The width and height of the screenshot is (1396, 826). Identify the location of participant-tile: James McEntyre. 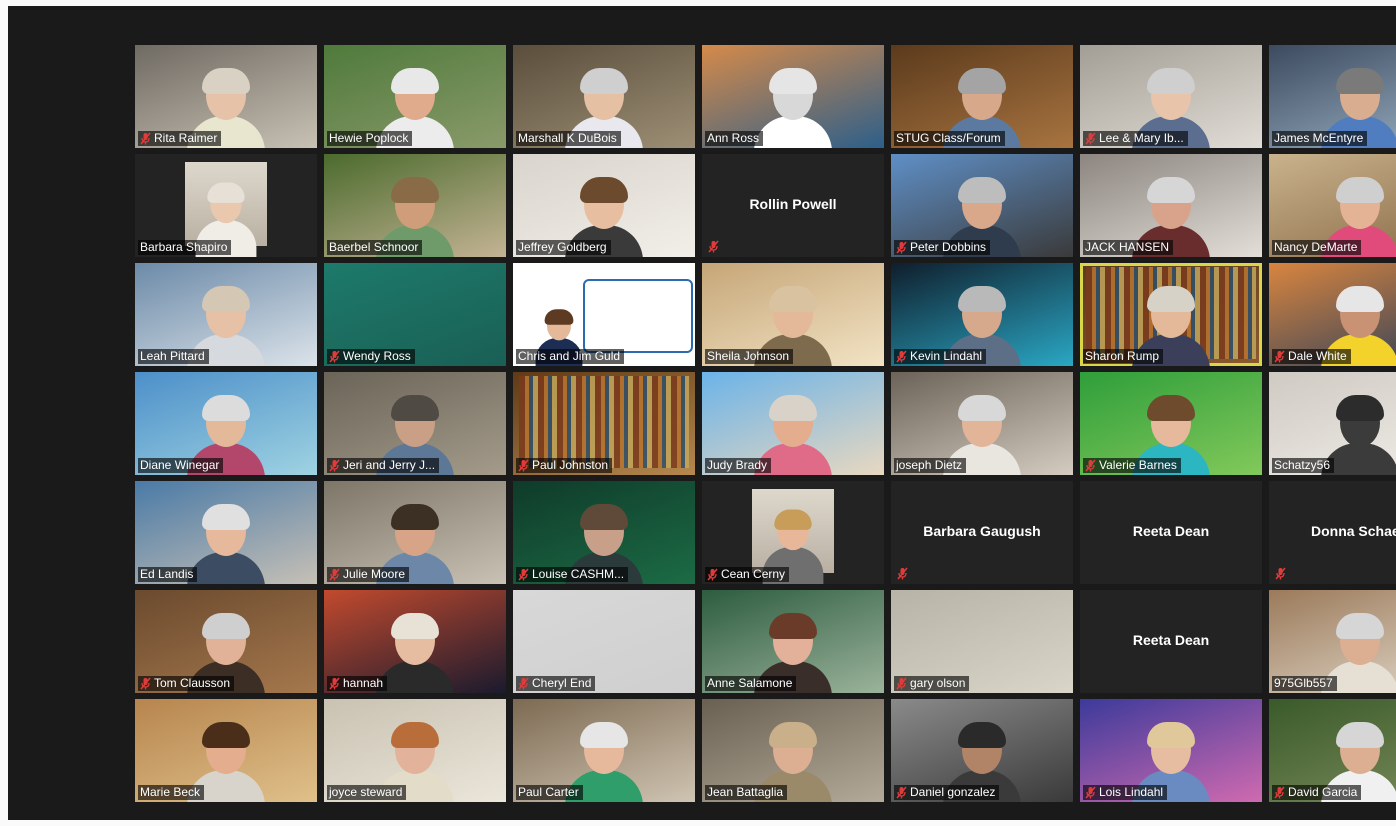
(1332, 96).